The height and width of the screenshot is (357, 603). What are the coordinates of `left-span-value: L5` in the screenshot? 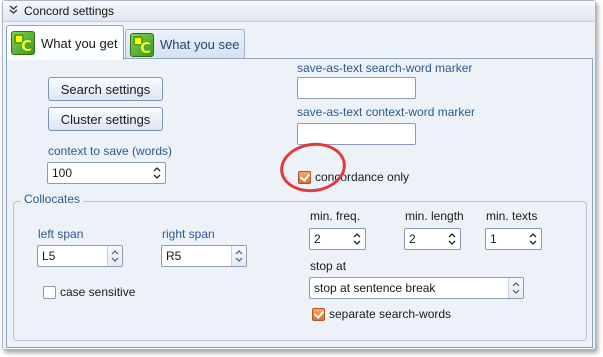 It's located at (49, 256).